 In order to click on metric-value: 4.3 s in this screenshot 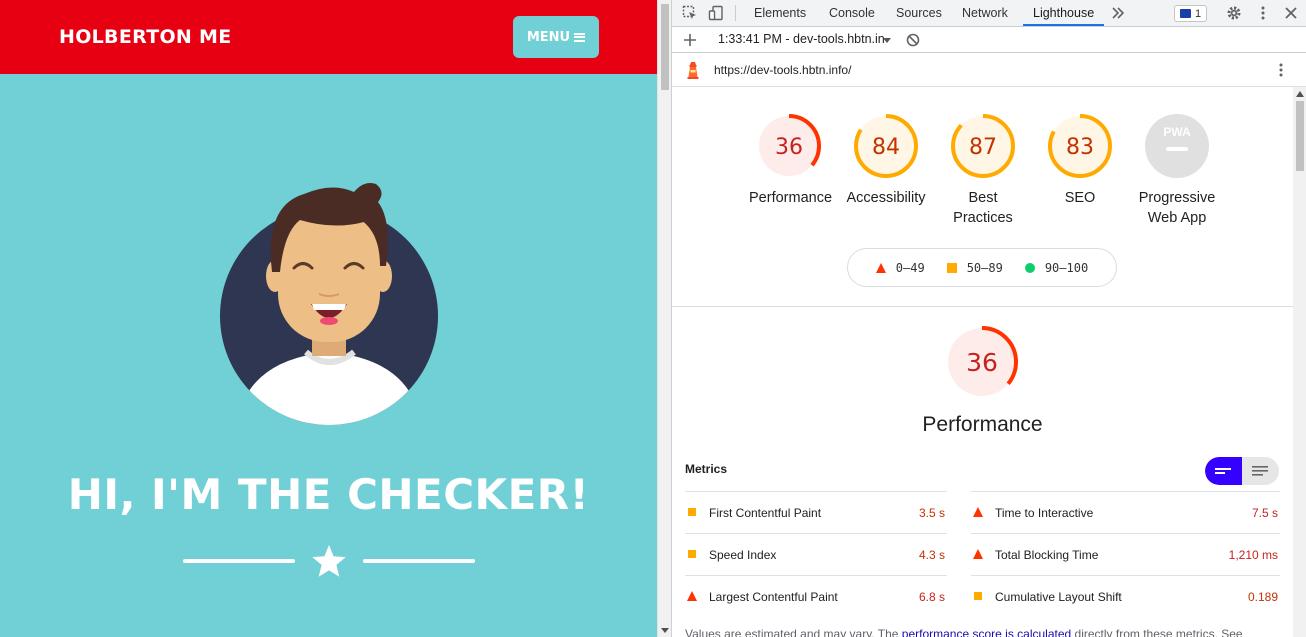, I will do `click(931, 555)`.